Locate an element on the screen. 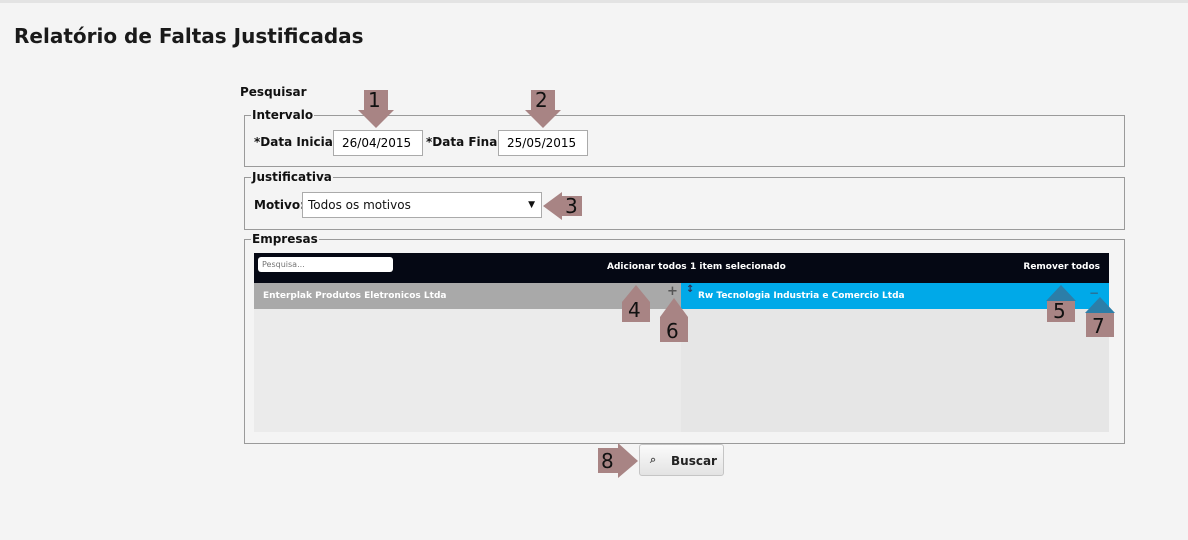 The image size is (1188, 540). annotation-number-6: 6 is located at coordinates (672, 331).